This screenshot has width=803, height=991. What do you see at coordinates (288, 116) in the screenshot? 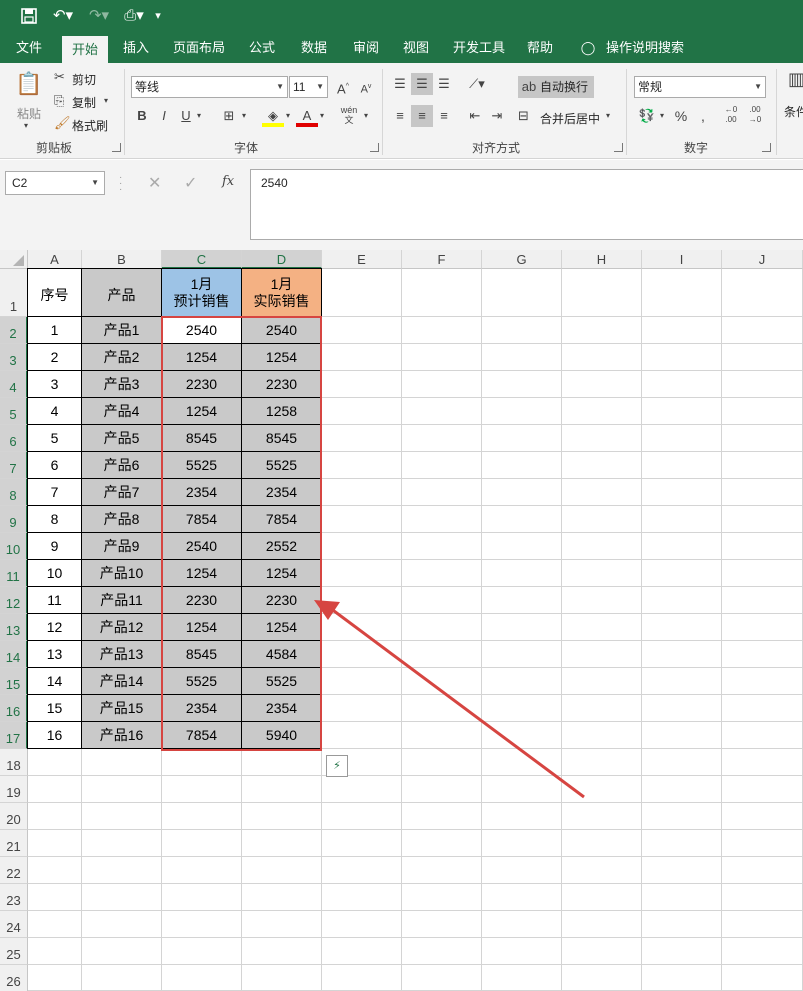
I see `fill-dropdown-icon: ▾` at bounding box center [288, 116].